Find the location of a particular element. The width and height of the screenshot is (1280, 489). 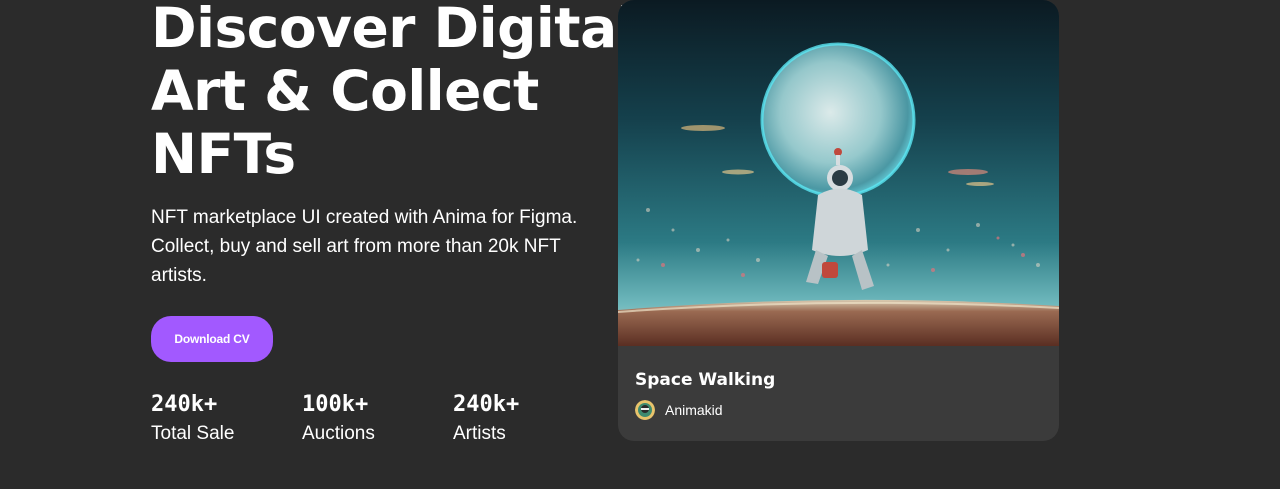

stat-label: Total Sale is located at coordinates (193, 433).